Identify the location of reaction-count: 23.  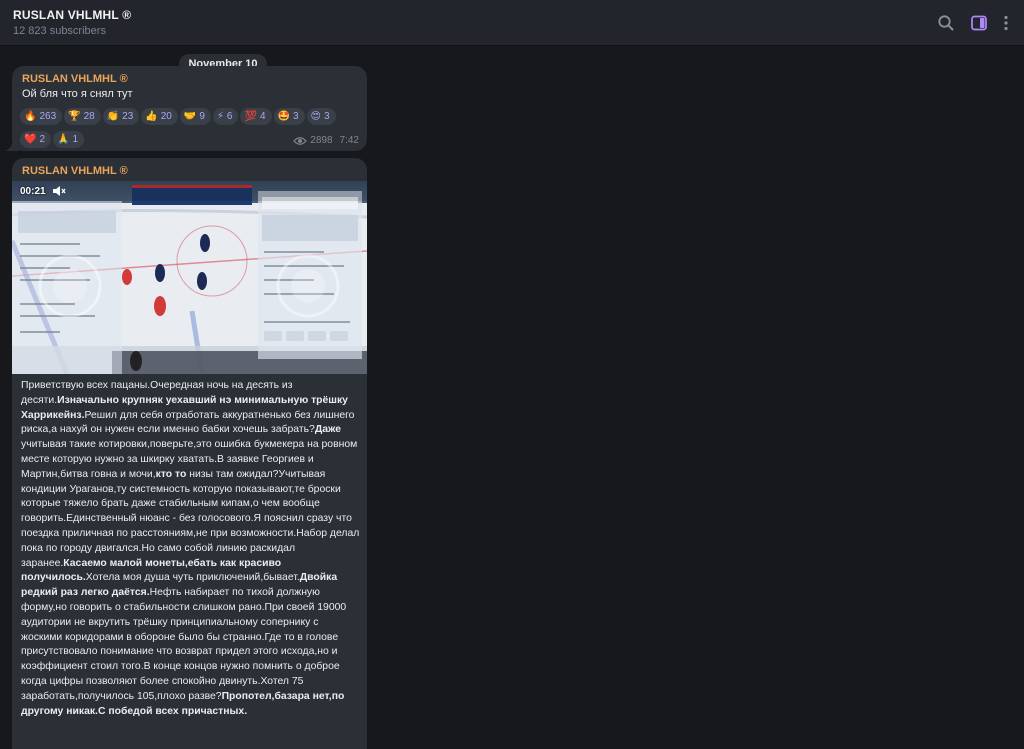
(128, 116).